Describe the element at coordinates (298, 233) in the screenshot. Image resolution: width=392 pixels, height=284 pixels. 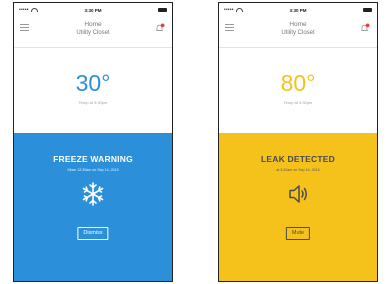
I see `mute-button: Mute` at that location.